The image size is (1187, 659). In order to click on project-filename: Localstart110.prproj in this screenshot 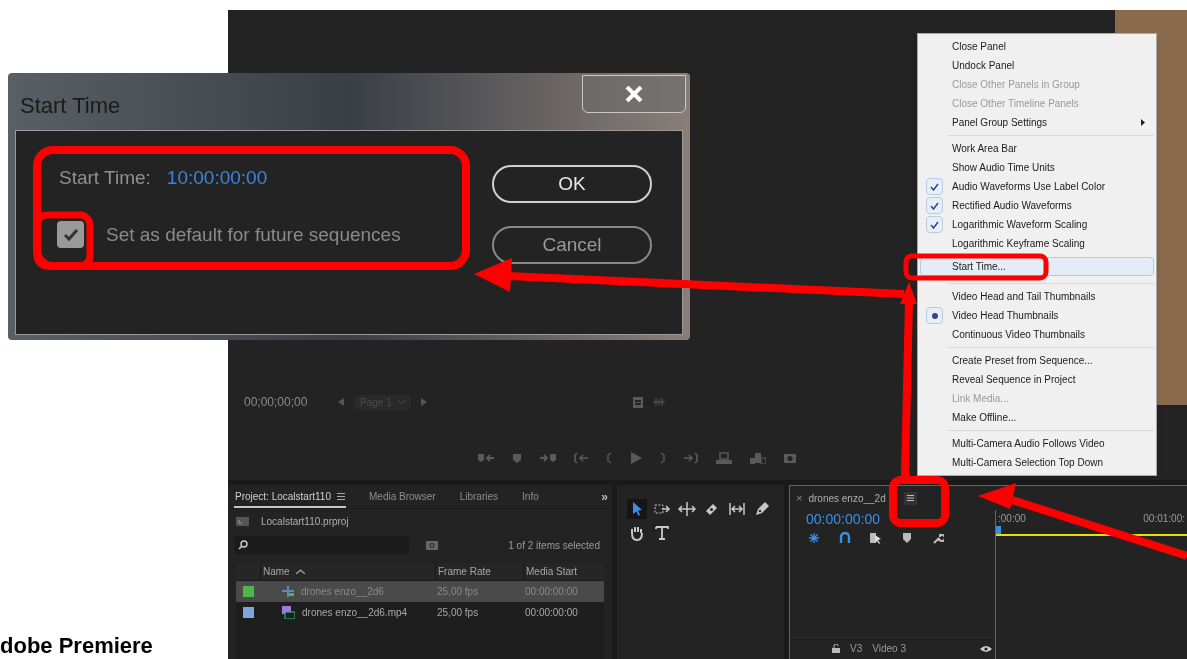, I will do `click(305, 521)`.